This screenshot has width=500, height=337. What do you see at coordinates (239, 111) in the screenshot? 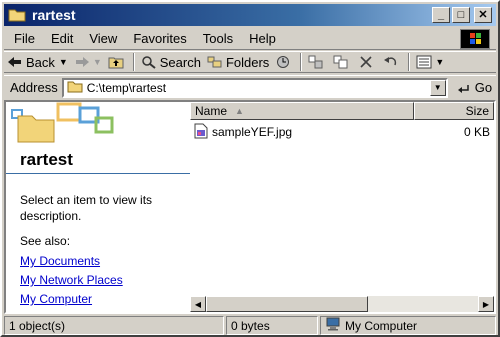
I see `sort-ascending-icon: ▲` at bounding box center [239, 111].